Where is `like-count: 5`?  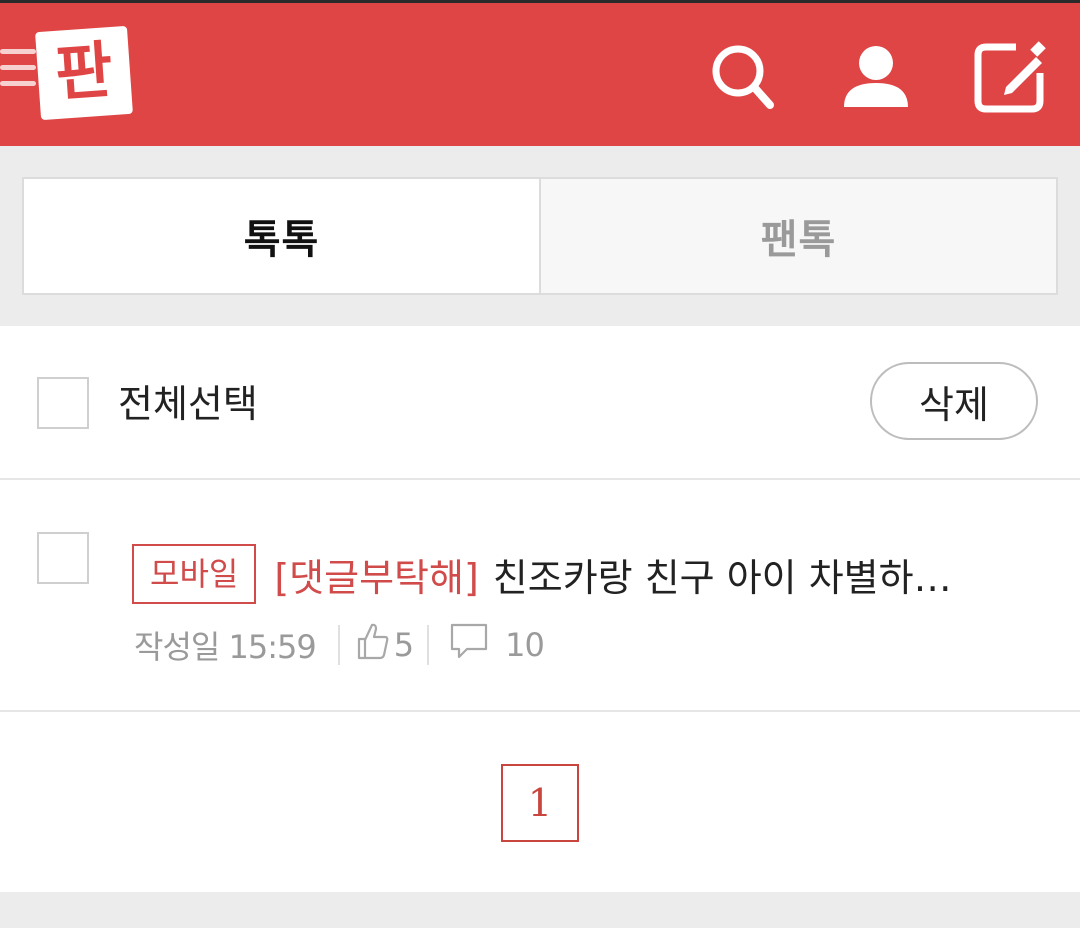
like-count: 5 is located at coordinates (403, 645).